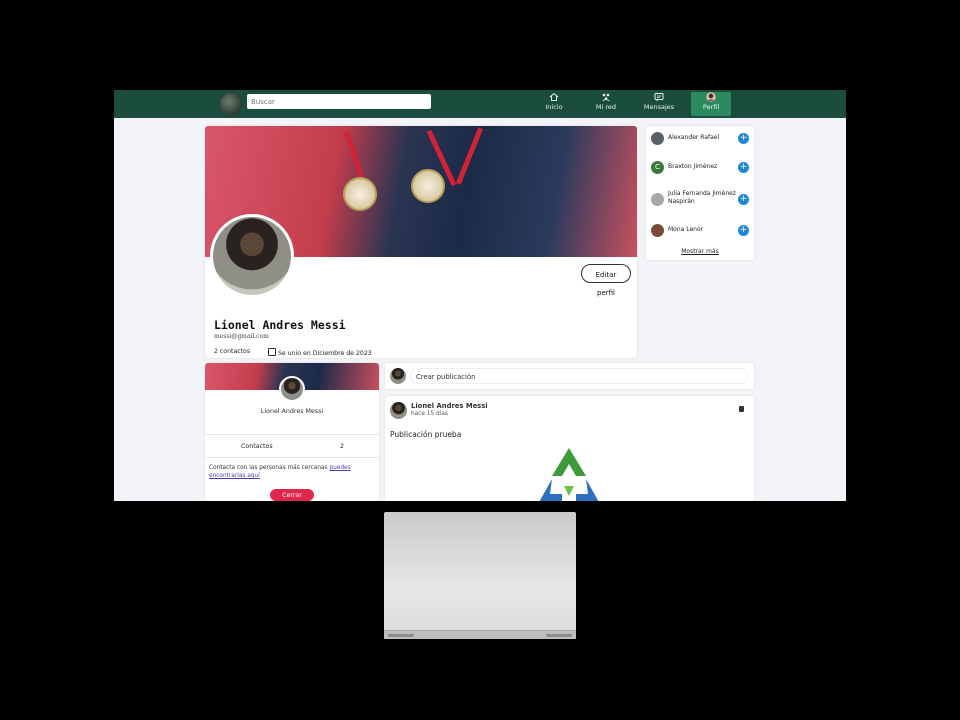  Describe the element at coordinates (342, 446) in the screenshot. I see `mini-contacts-count: 2` at that location.